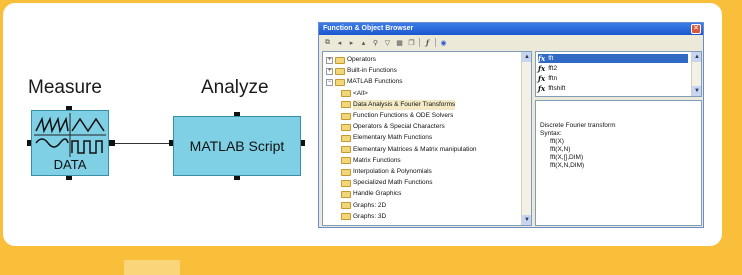  I want to click on data-block-left-pin, so click(29, 143).